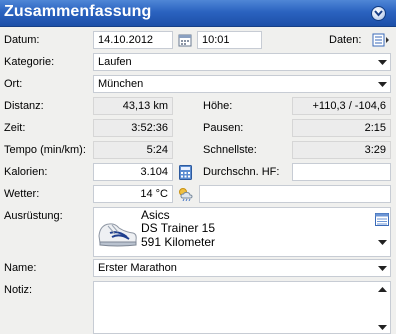 This screenshot has width=396, height=334. What do you see at coordinates (242, 62) in the screenshot?
I see `category-select: Laufen` at bounding box center [242, 62].